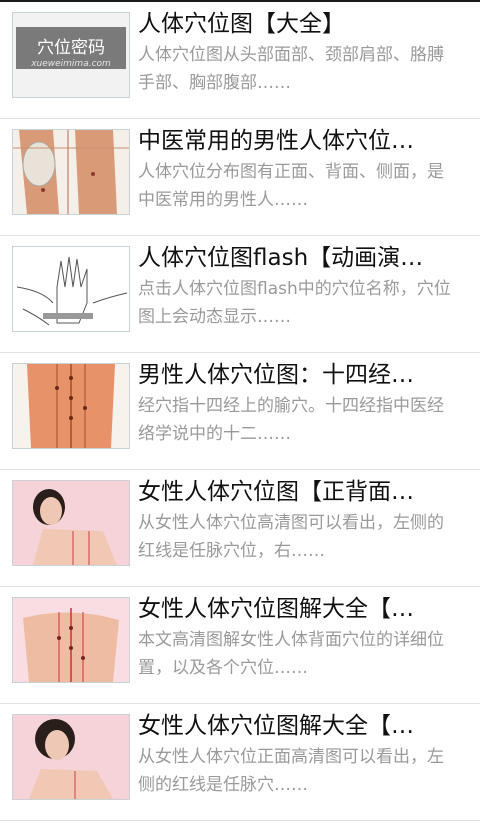 The width and height of the screenshot is (480, 821). Describe the element at coordinates (71, 289) in the screenshot. I see `hand-sketch-thumbnail` at that location.